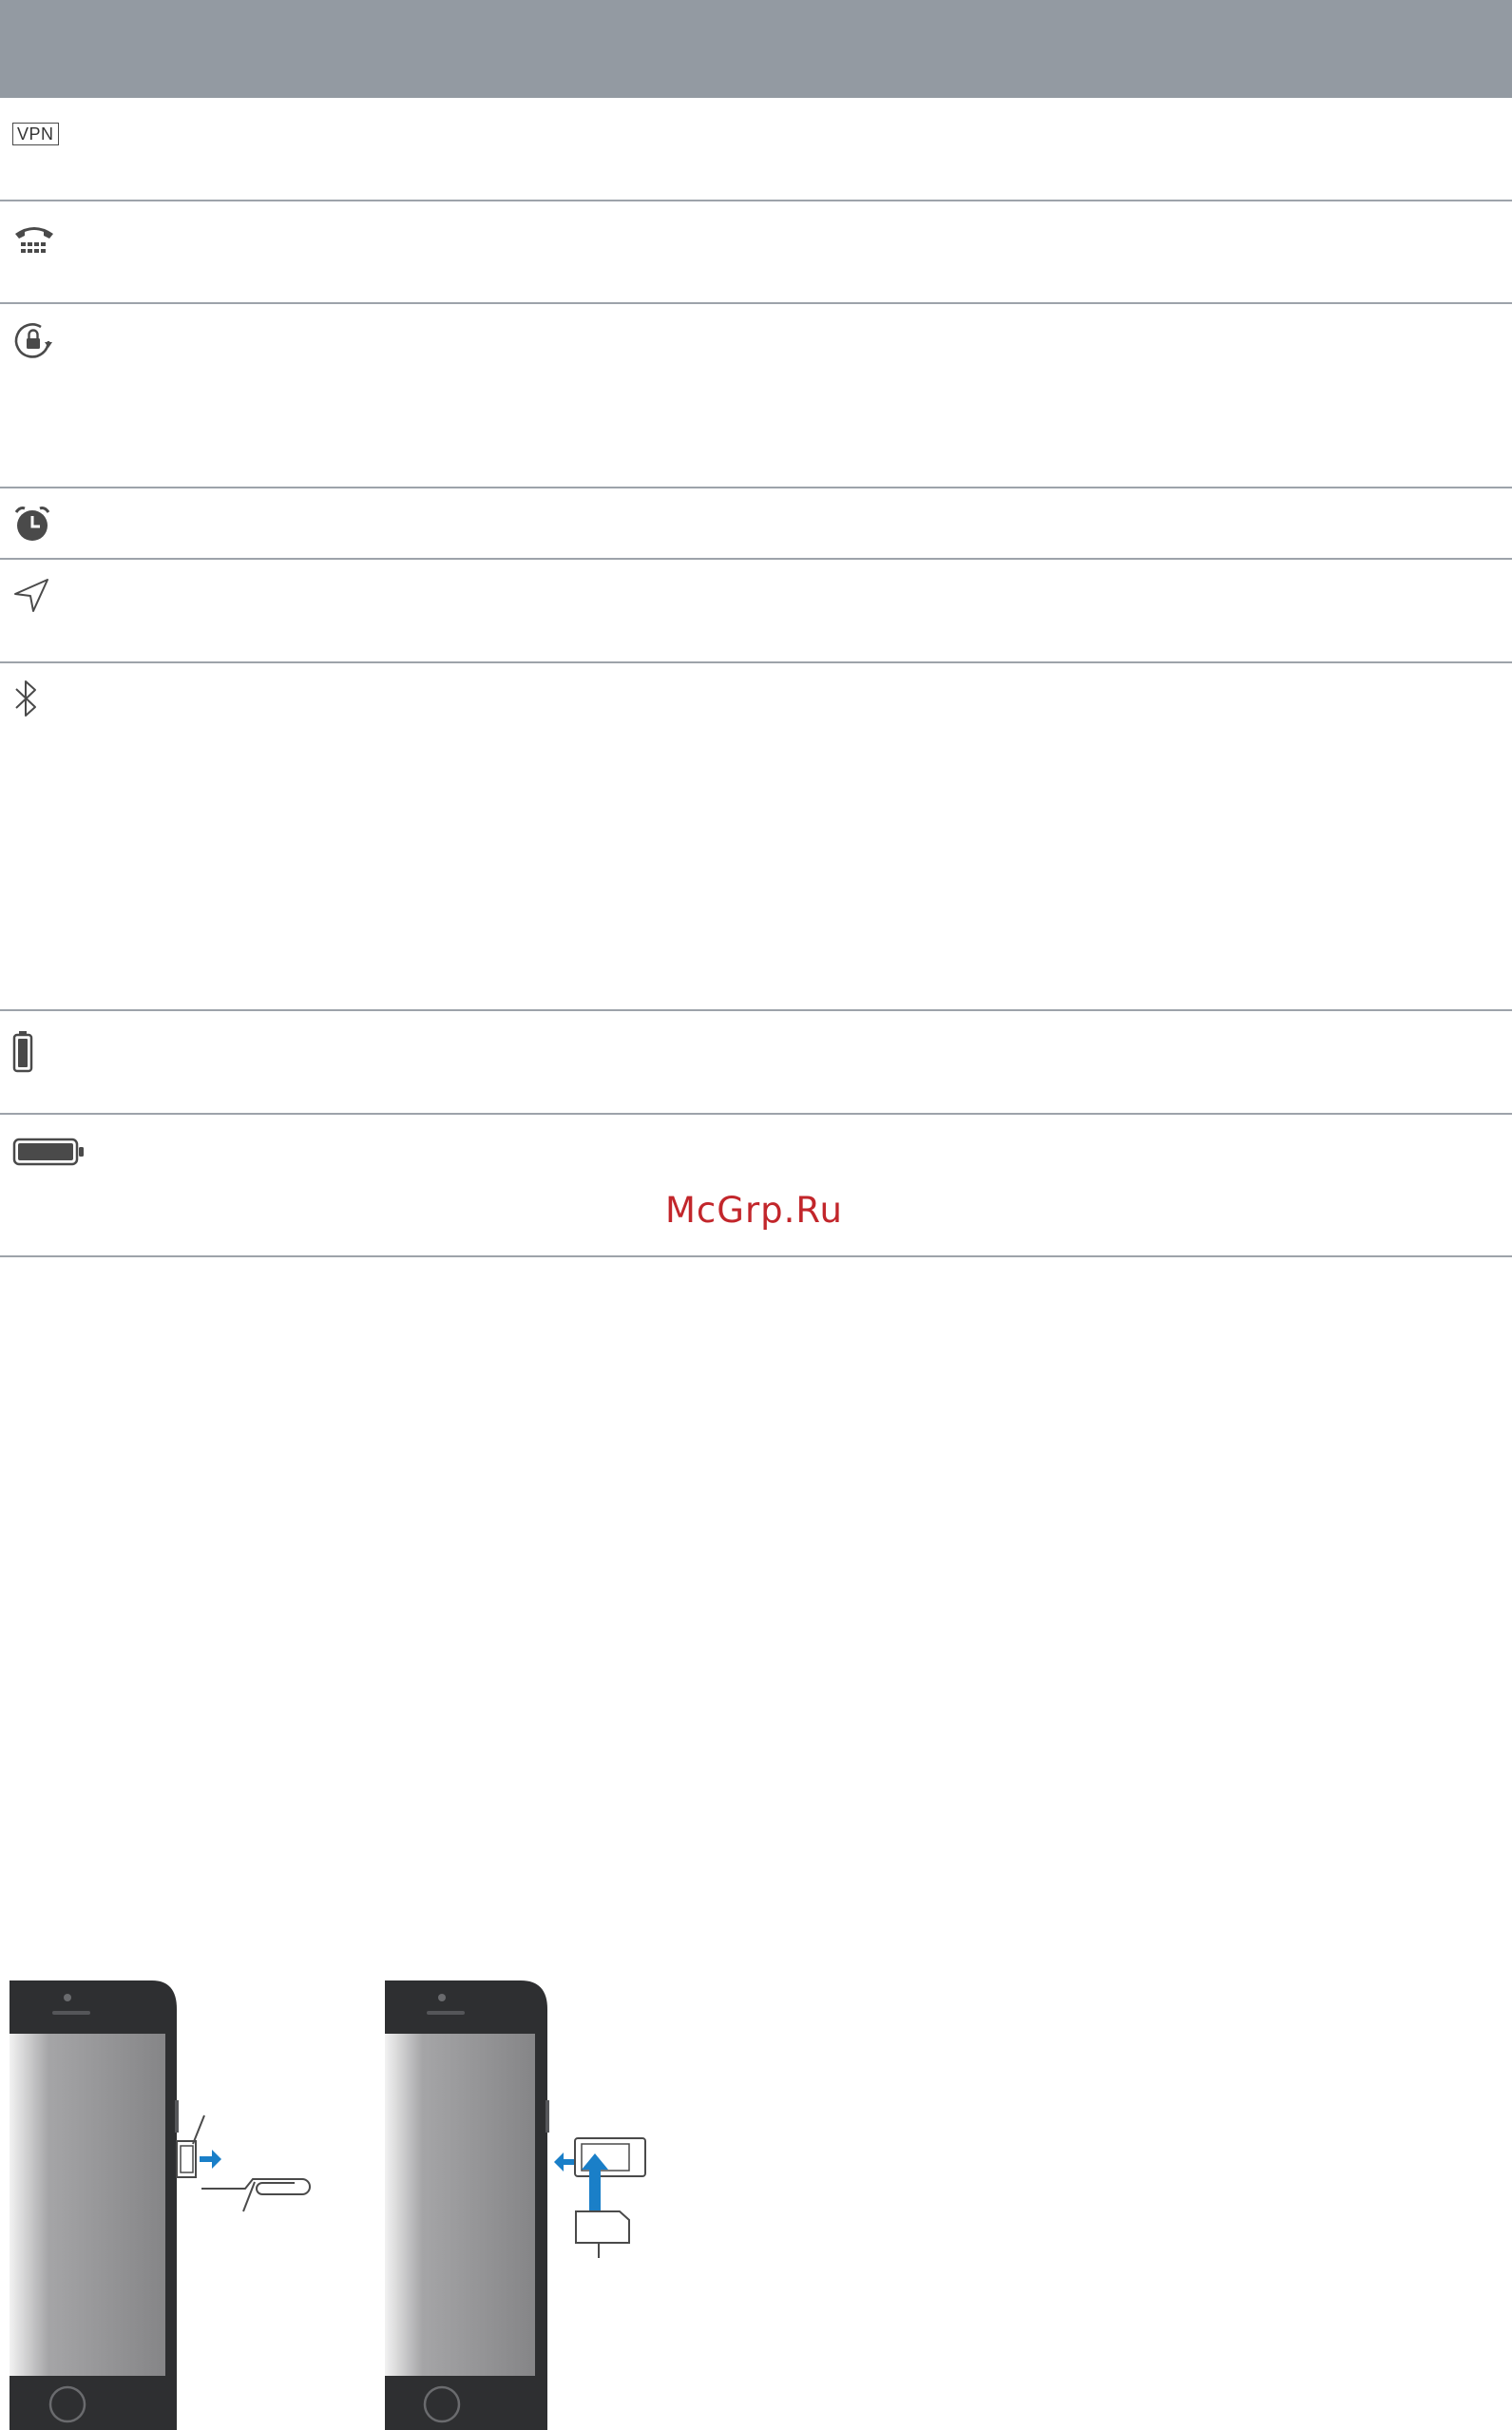 Image resolution: width=1512 pixels, height=2430 pixels. Describe the element at coordinates (756, 837) in the screenshot. I see `table-row-bluetooth` at that location.